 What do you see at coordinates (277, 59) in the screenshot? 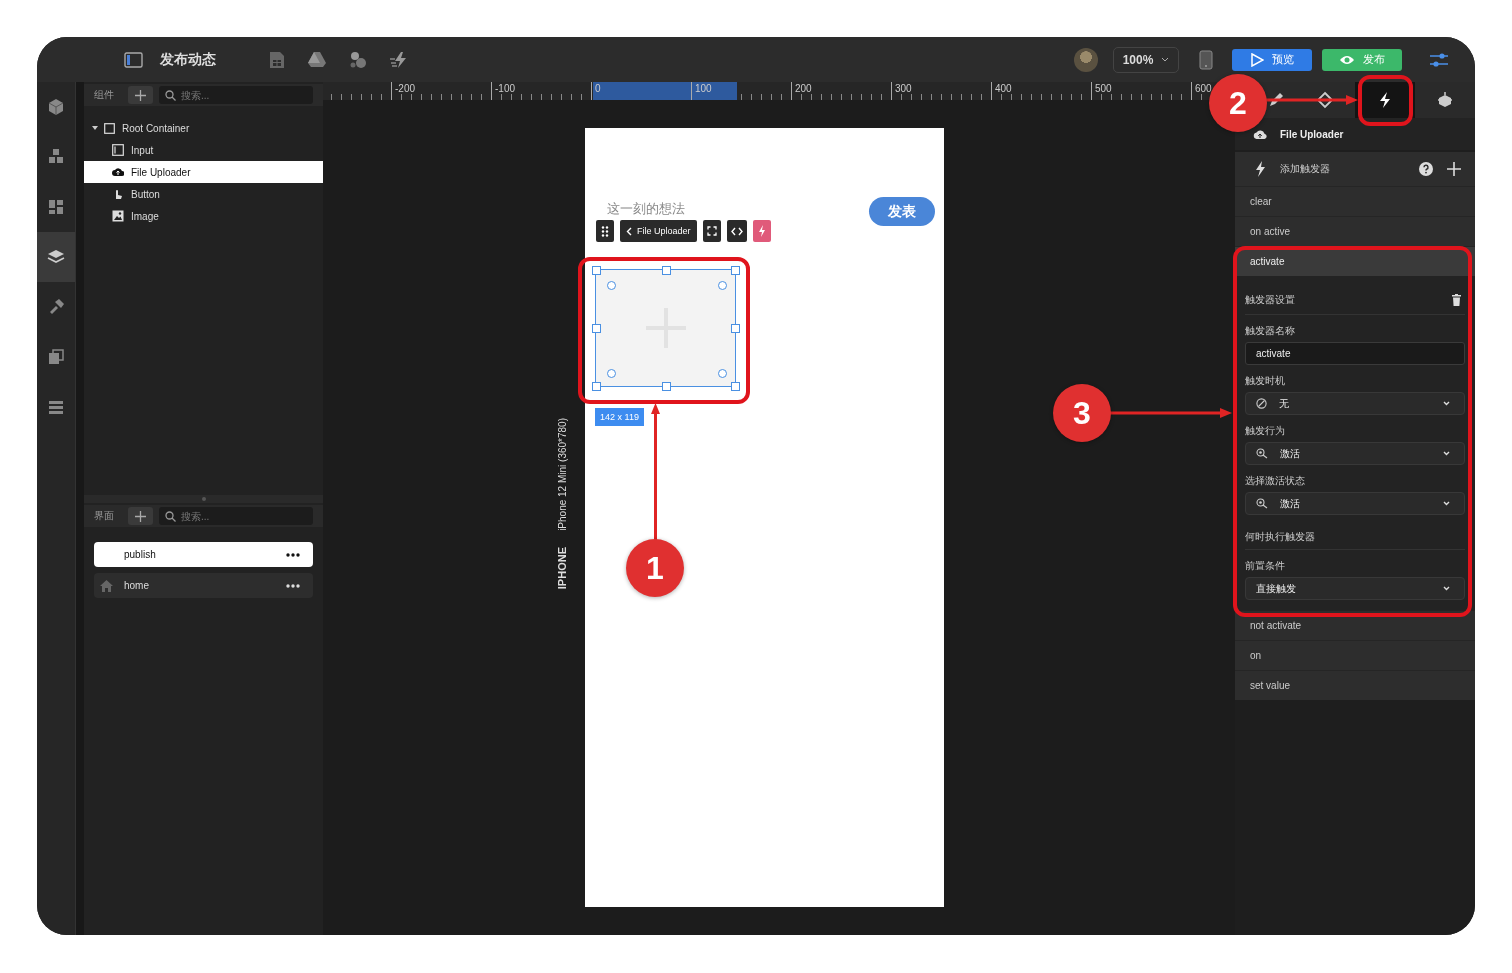
I see `spreadsheet-icon` at bounding box center [277, 59].